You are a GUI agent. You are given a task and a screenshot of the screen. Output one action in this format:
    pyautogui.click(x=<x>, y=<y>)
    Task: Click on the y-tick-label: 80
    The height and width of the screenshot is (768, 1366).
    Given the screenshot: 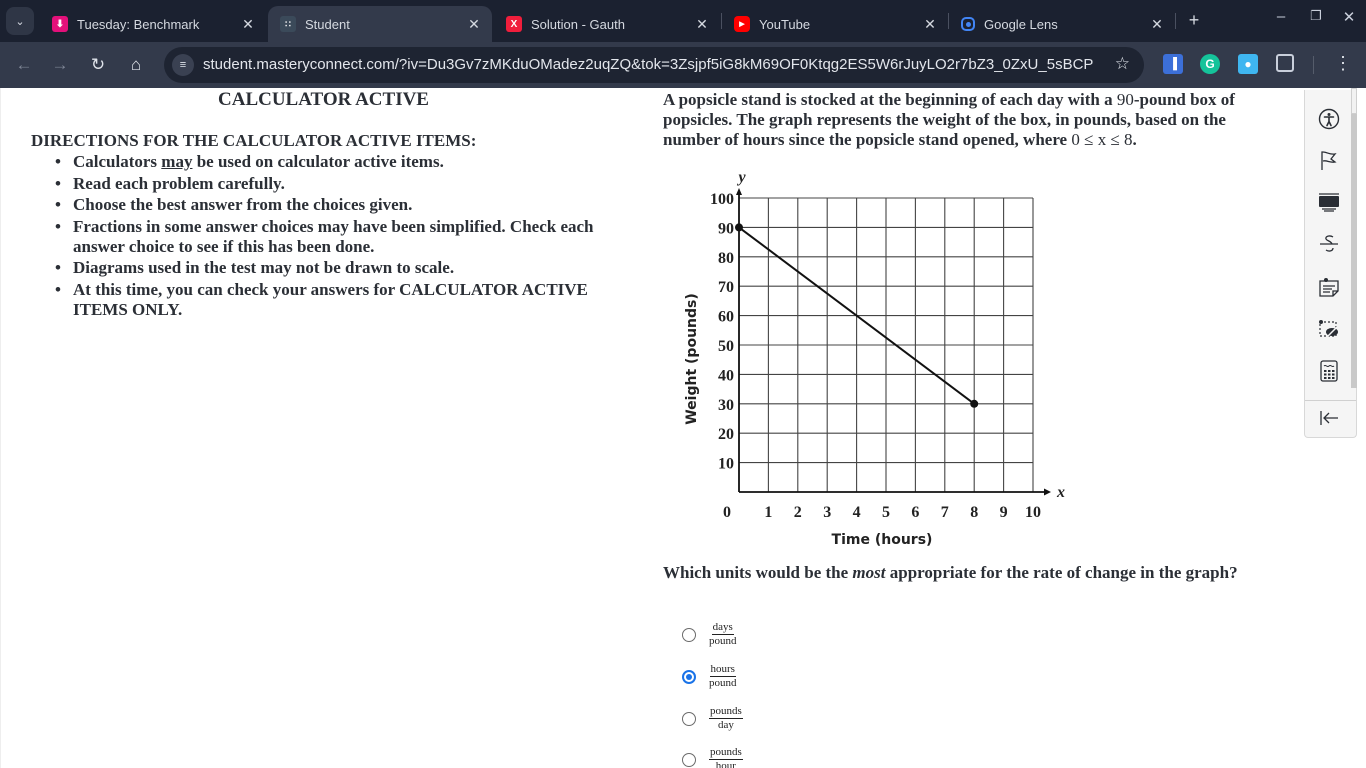 What is the action you would take?
    pyautogui.click(x=726, y=258)
    